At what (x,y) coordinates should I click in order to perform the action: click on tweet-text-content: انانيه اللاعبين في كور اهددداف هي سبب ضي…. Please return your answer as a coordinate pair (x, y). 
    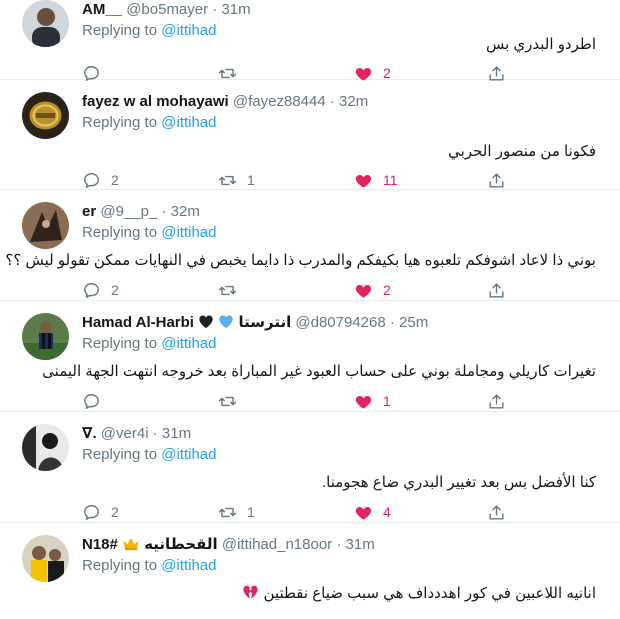
    Looking at the image, I should click on (430, 593).